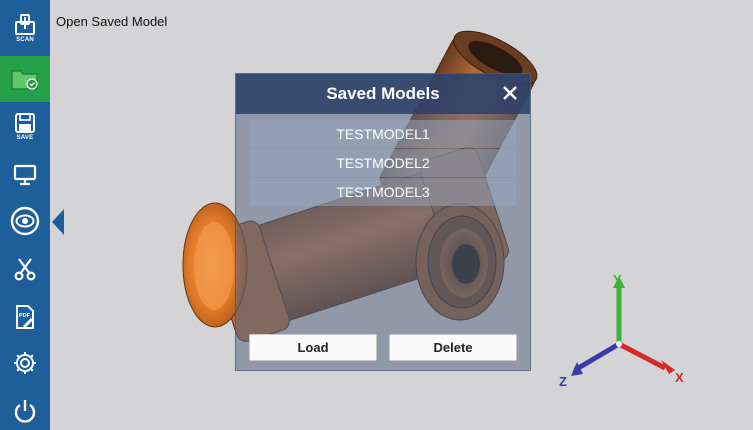  I want to click on pdf-report-button: PDF, so click(25, 317).